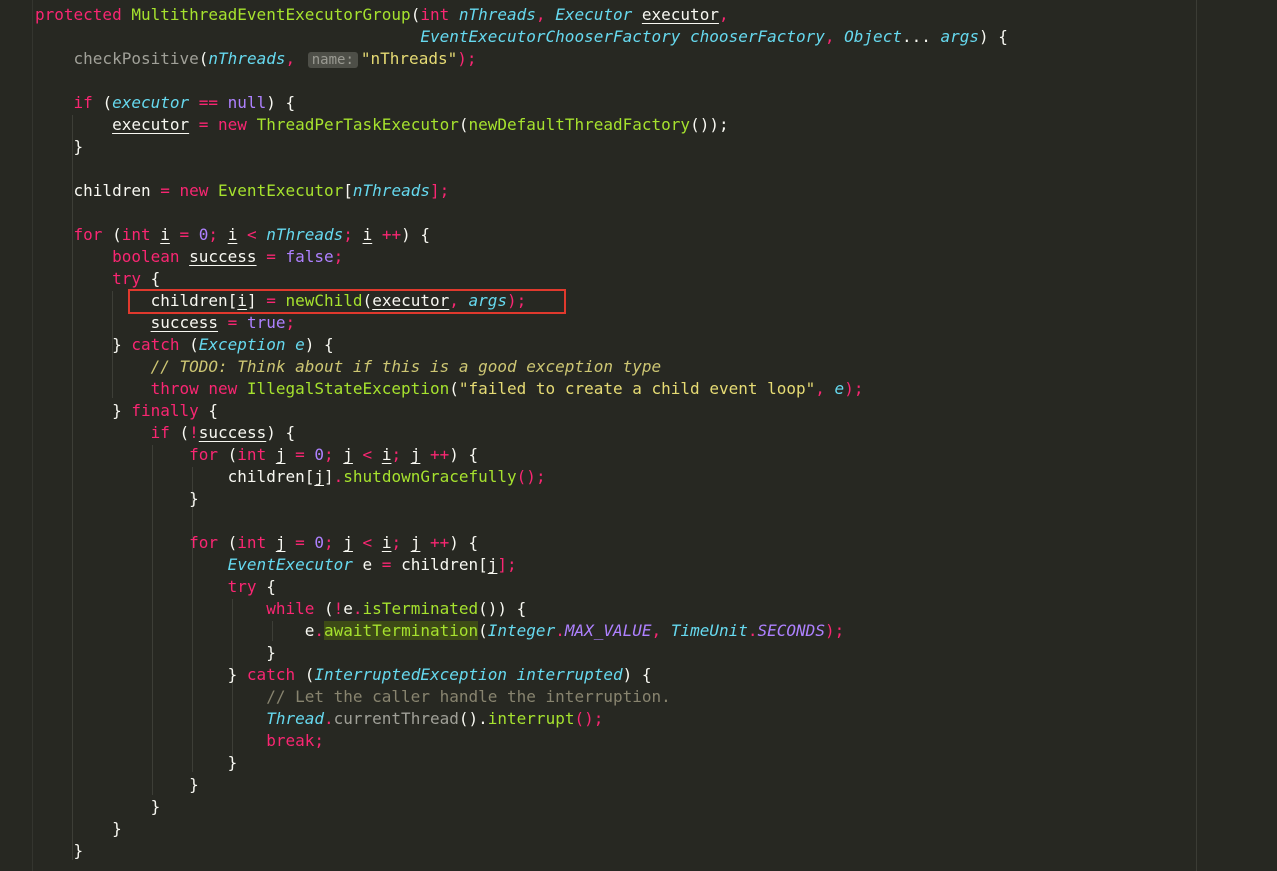 The width and height of the screenshot is (1277, 871). Describe the element at coordinates (266, 322) in the screenshot. I see `code-token: true` at that location.